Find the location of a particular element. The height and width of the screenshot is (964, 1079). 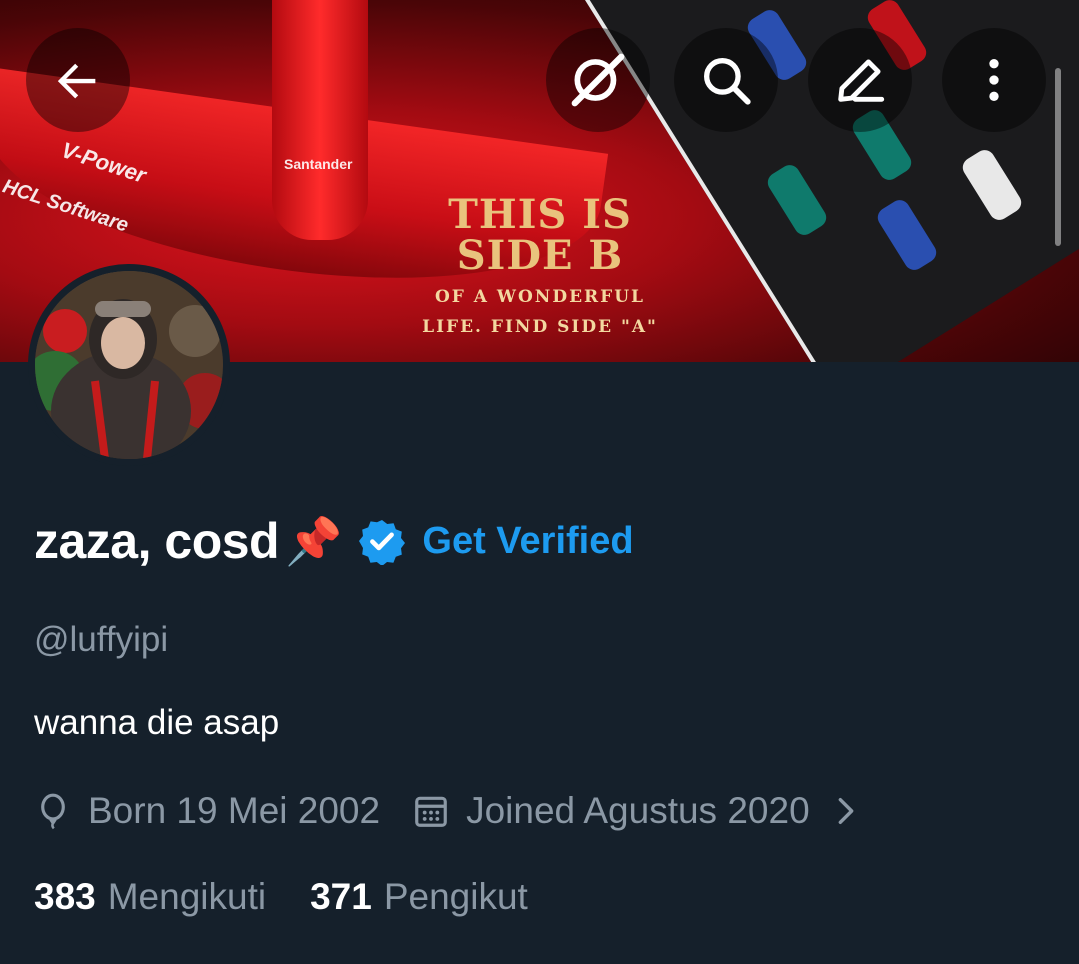

display-name: zaza, cosd is located at coordinates (157, 541).